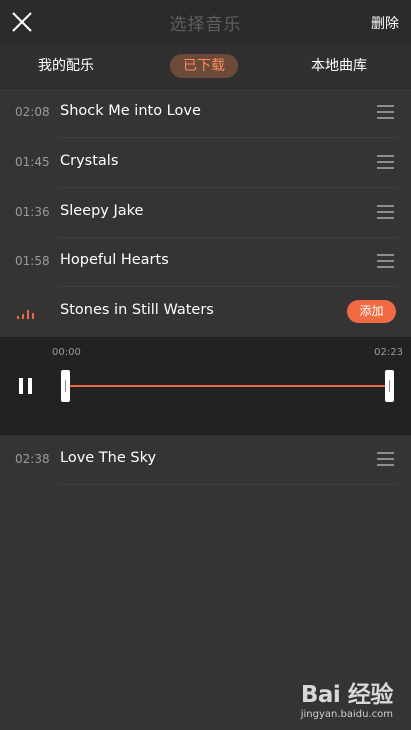 Image resolution: width=411 pixels, height=730 pixels. What do you see at coordinates (22, 22) in the screenshot?
I see `close-icon` at bounding box center [22, 22].